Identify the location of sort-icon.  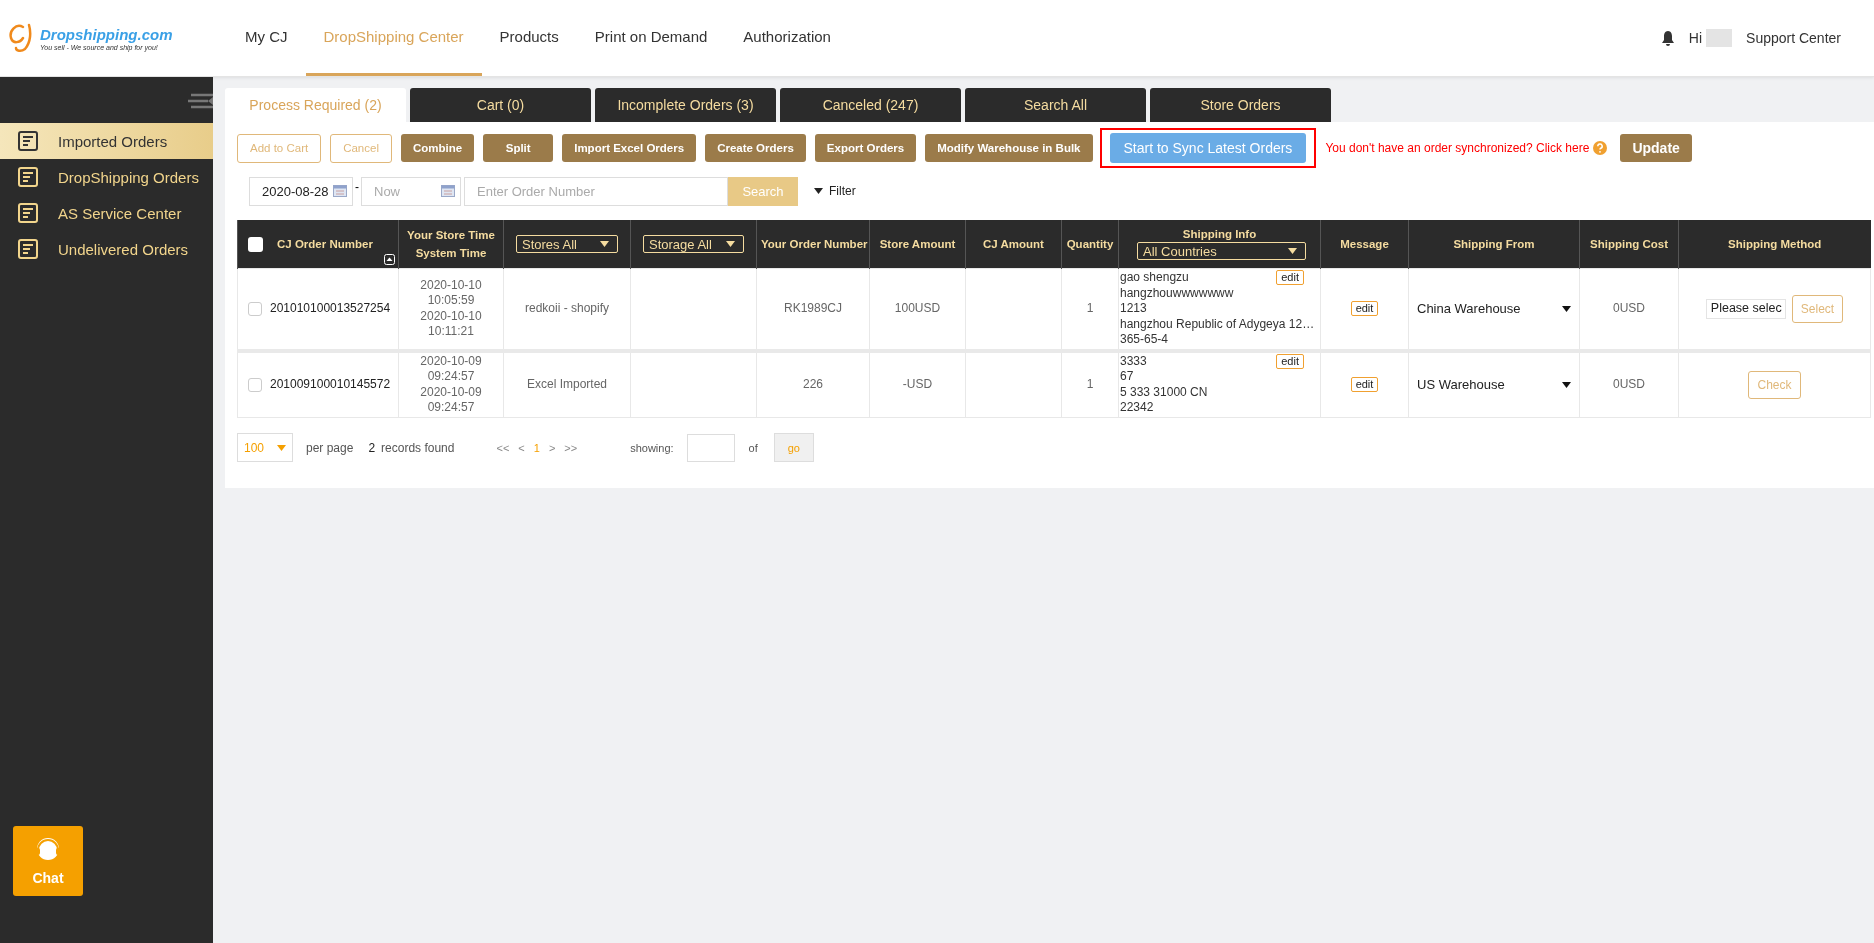
(389, 259).